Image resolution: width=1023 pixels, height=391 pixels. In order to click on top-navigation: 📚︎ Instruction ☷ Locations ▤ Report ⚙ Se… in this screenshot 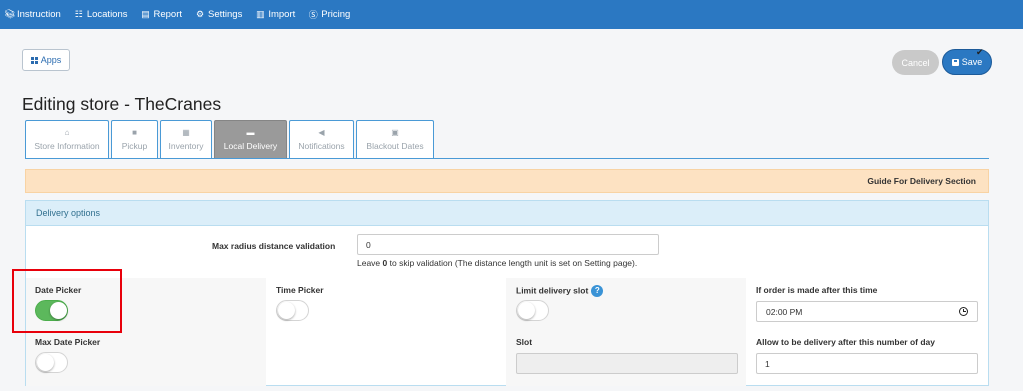, I will do `click(511, 14)`.